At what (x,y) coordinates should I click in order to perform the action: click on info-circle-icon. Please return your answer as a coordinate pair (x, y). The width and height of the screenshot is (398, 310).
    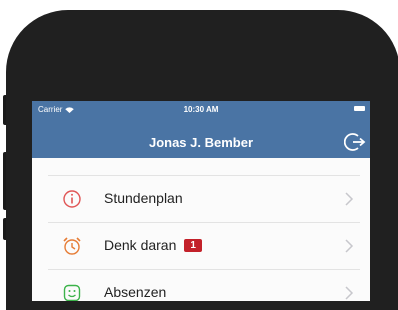
    Looking at the image, I should click on (72, 199).